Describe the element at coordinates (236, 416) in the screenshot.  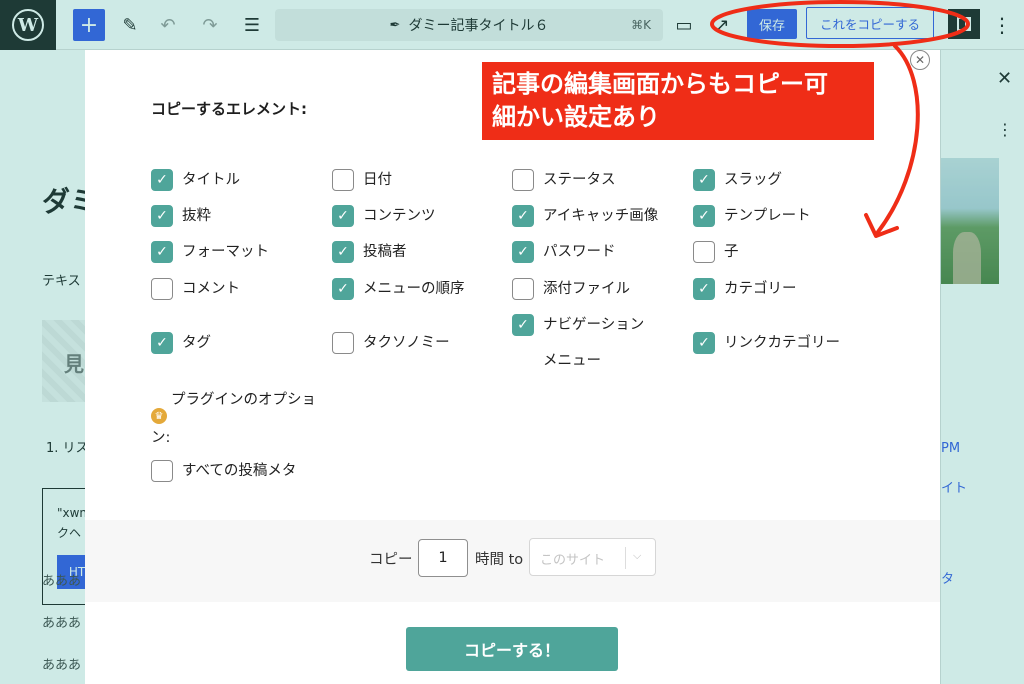
I see `plugin-options-label: ♛ プラグインのオプショ ン:` at that location.